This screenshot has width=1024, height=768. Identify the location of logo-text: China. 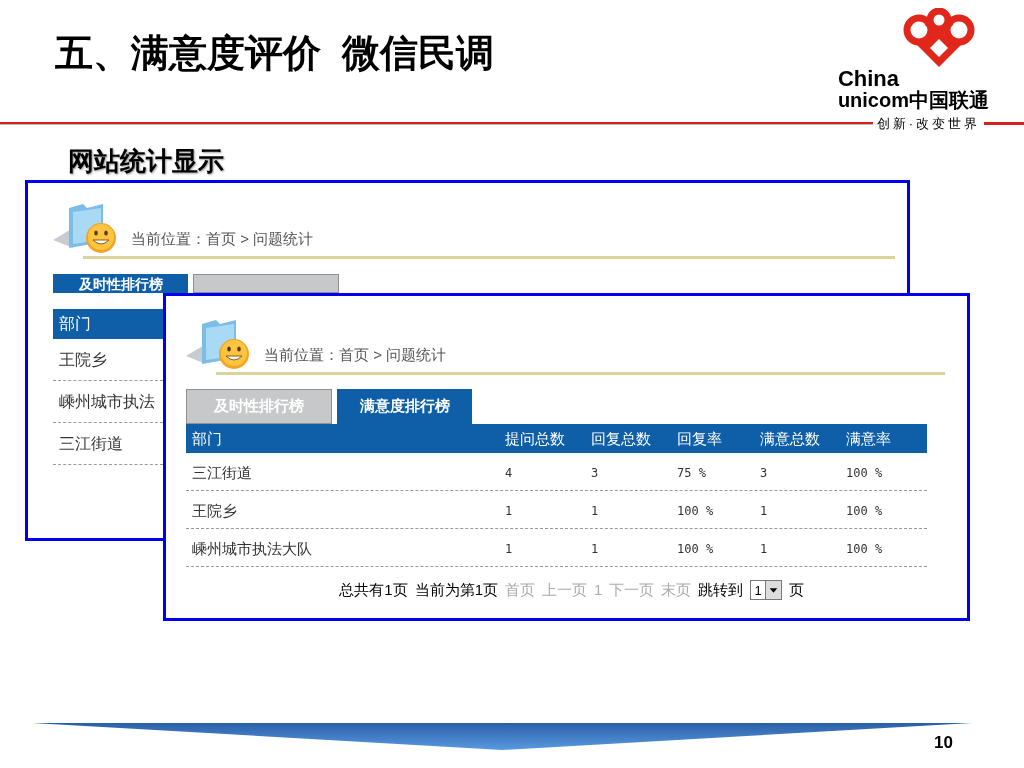
(868, 79).